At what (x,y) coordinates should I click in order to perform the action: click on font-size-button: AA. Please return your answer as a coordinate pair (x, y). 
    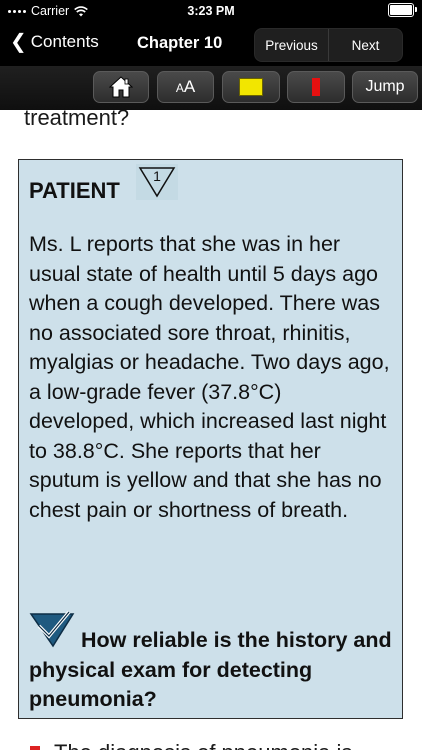
    Looking at the image, I should click on (185, 87).